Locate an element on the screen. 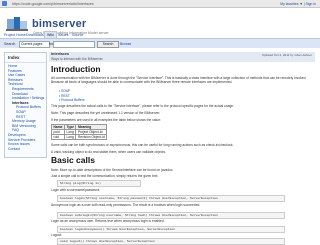 The width and height of the screenshot is (320, 245). sidebar-title: Index is located at coordinates (25, 58).